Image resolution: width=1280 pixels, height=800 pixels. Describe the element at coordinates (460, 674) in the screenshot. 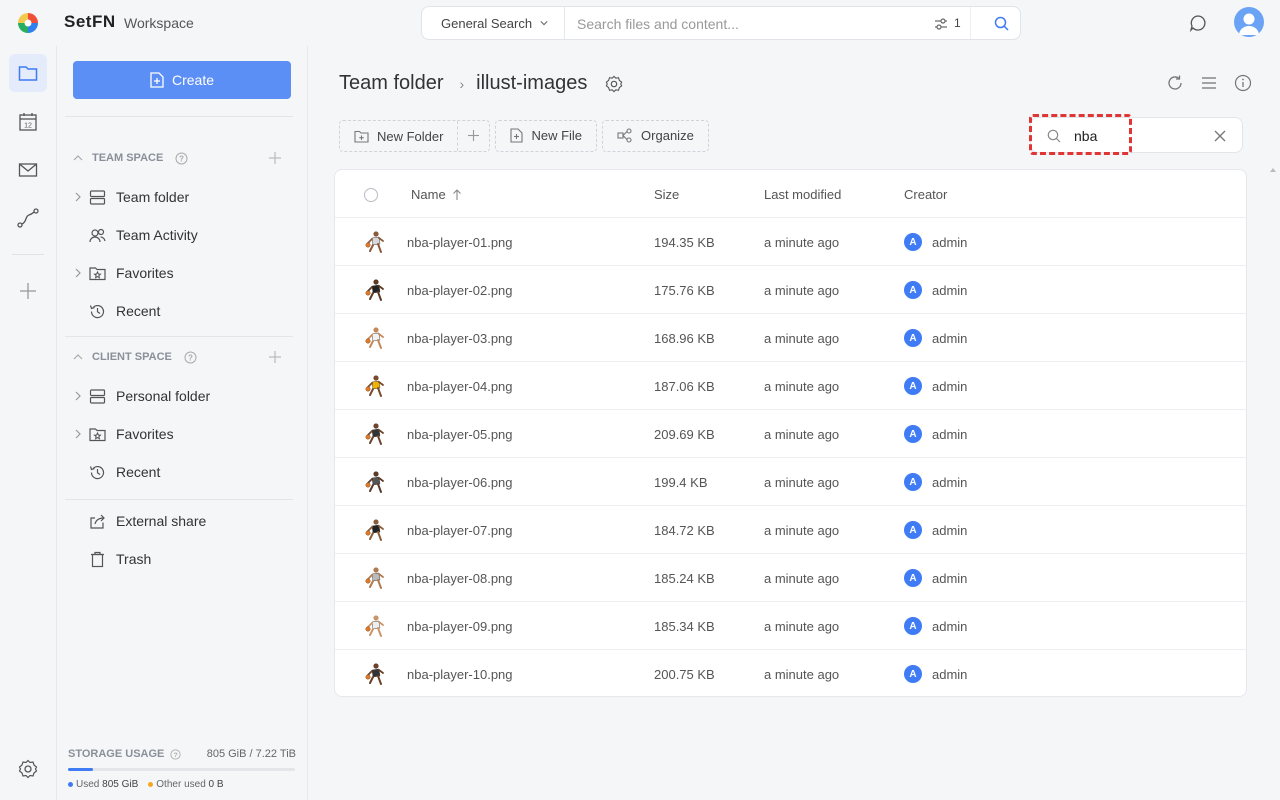

I see `file-name: nba-player-10.png` at that location.